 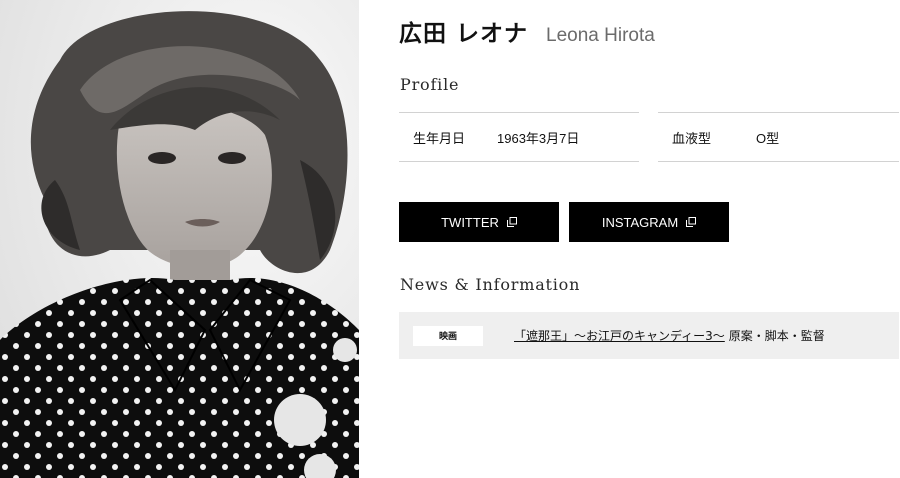 I want to click on news-item-link: 「遮那王」～お江戸のキャンディー3～, so click(x=619, y=335).